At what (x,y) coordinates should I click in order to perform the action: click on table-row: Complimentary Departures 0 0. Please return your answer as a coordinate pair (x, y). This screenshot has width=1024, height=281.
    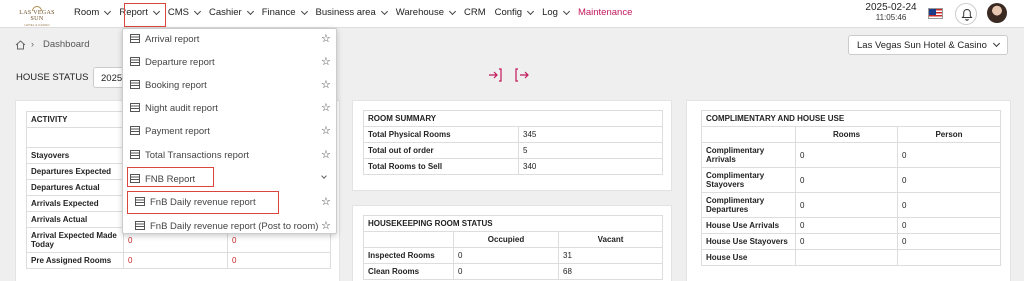
    Looking at the image, I should click on (851, 205).